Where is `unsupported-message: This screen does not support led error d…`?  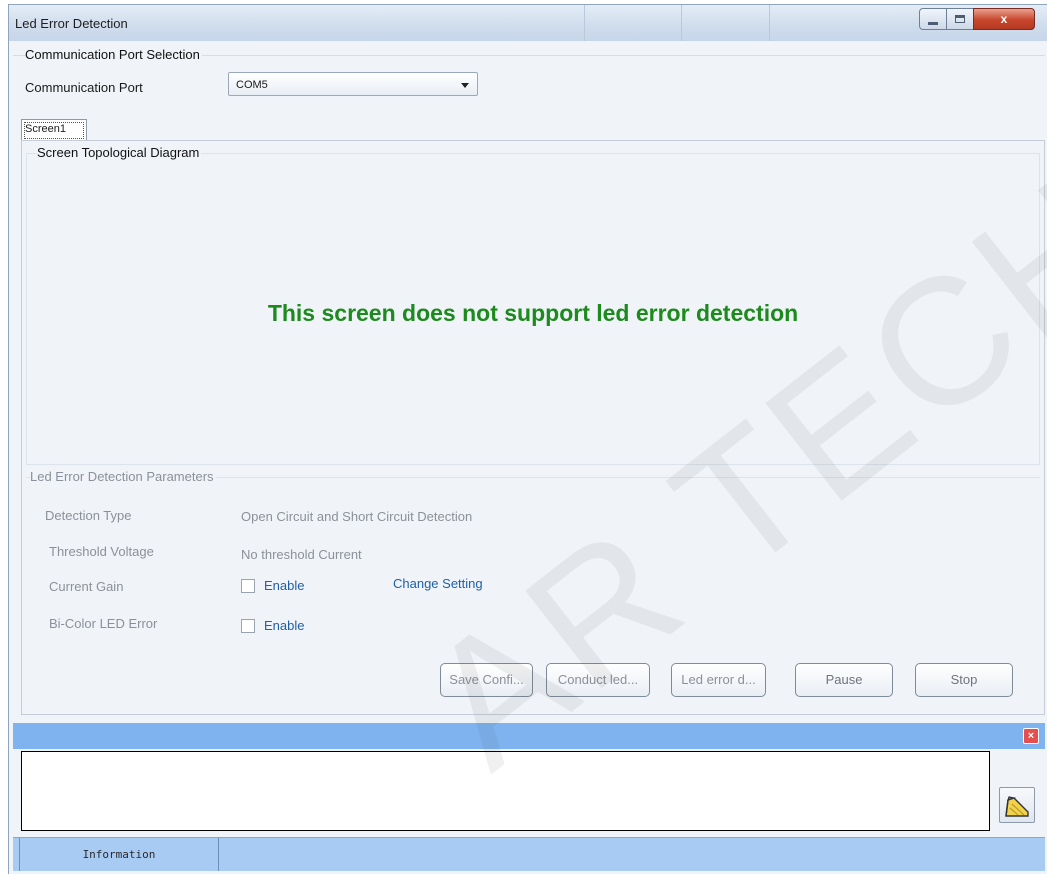
unsupported-message: This screen does not support led error d… is located at coordinates (533, 313).